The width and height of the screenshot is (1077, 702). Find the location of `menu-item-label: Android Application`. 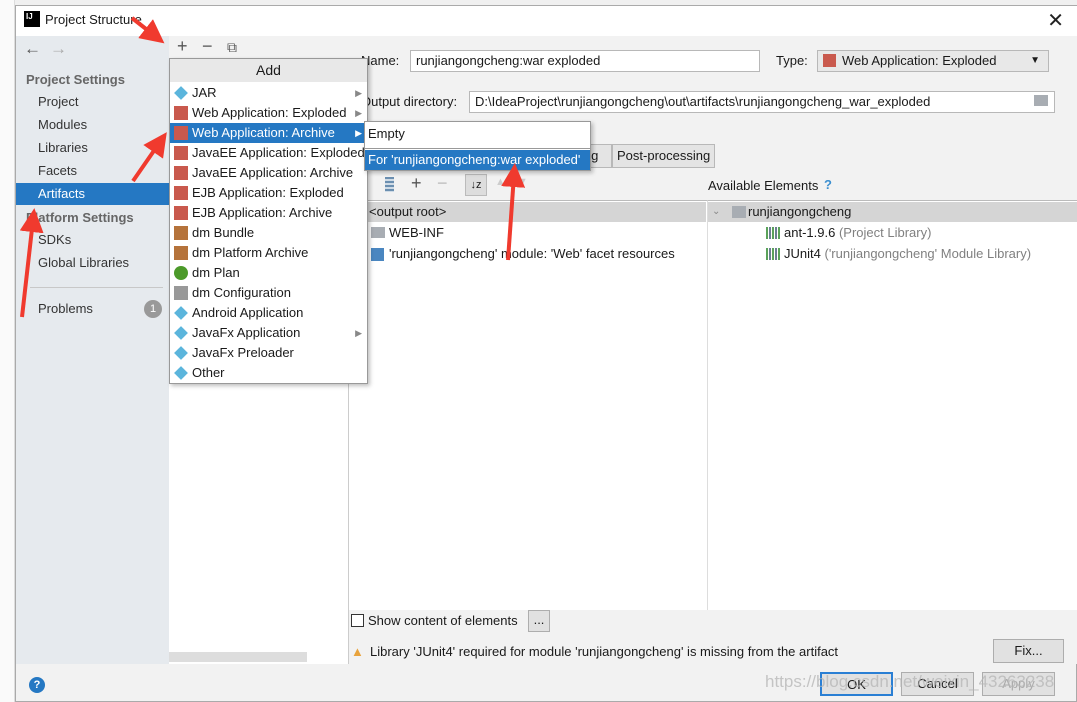

menu-item-label: Android Application is located at coordinates (248, 312).